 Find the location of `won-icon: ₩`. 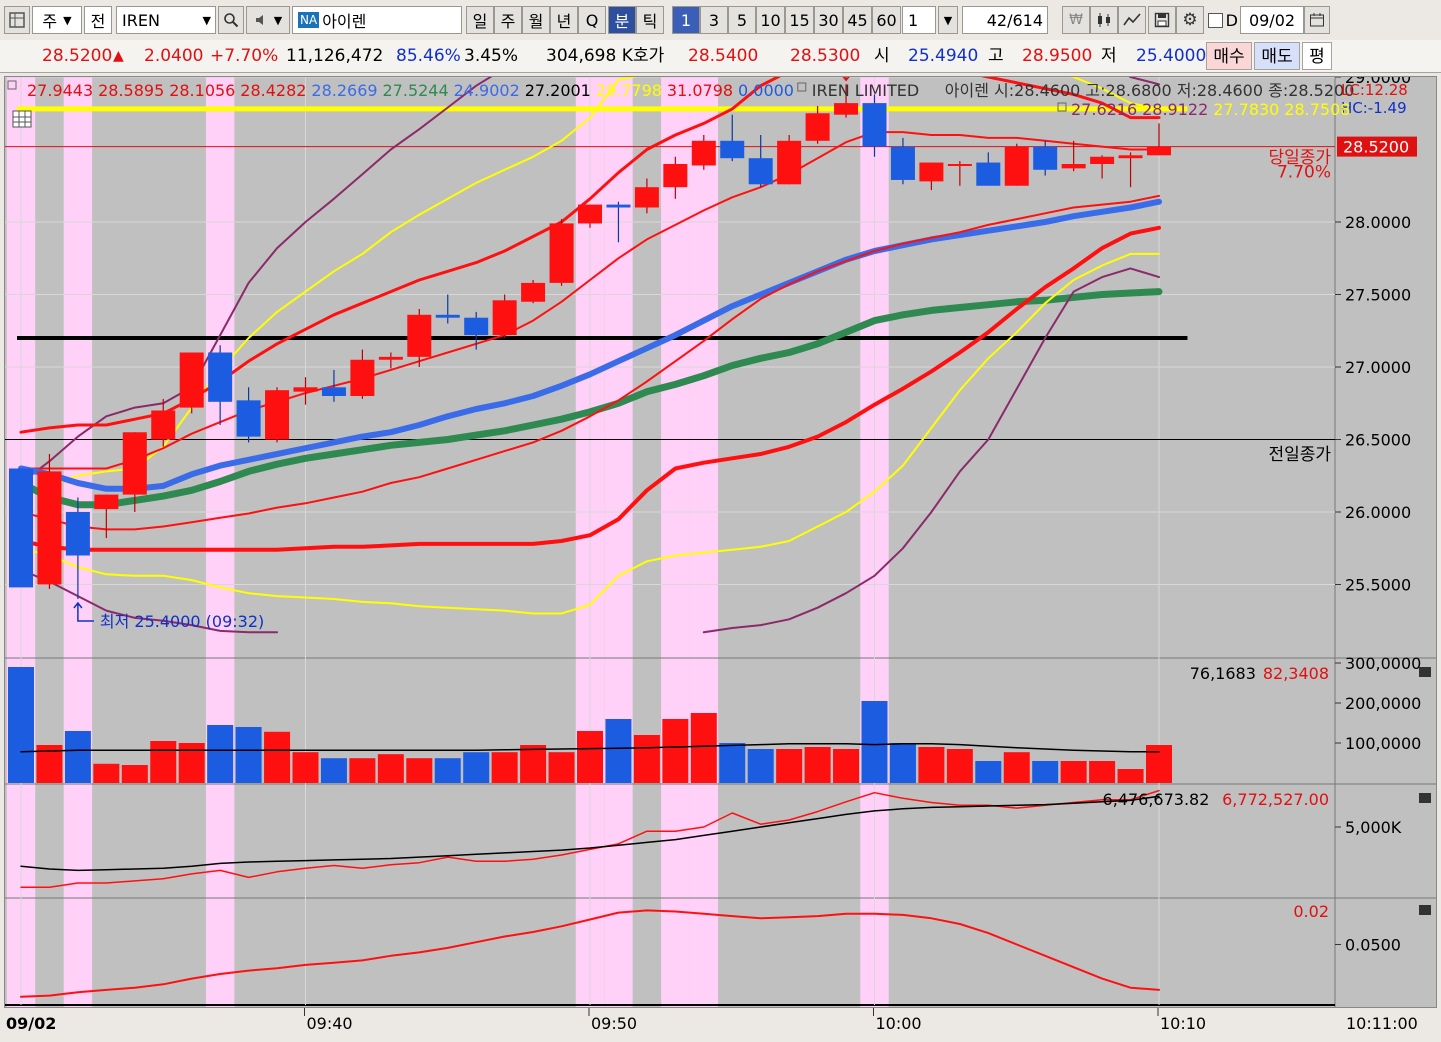

won-icon: ₩ is located at coordinates (1076, 20).